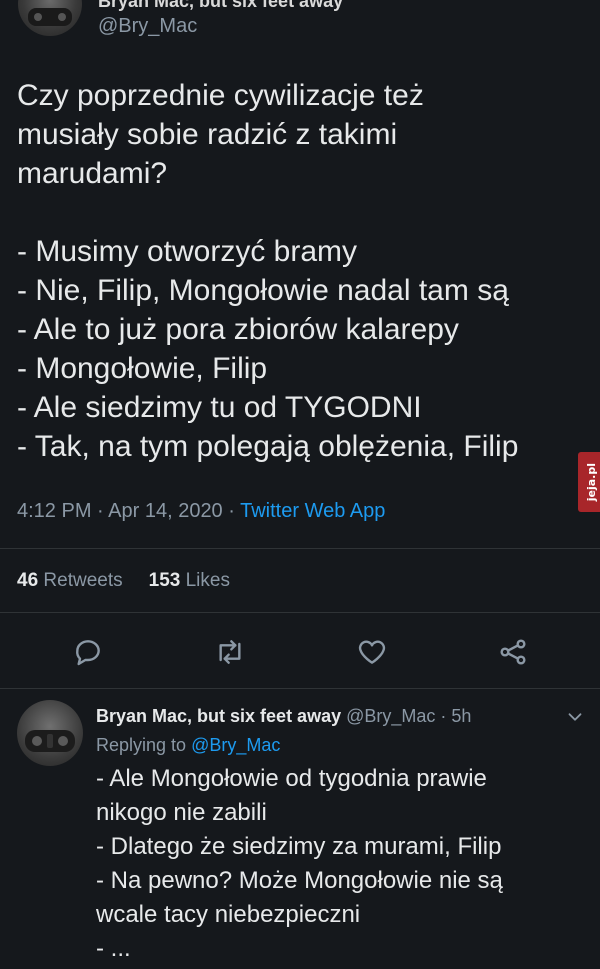 This screenshot has width=600, height=969. Describe the element at coordinates (513, 652) in the screenshot. I see `share-icon` at that location.